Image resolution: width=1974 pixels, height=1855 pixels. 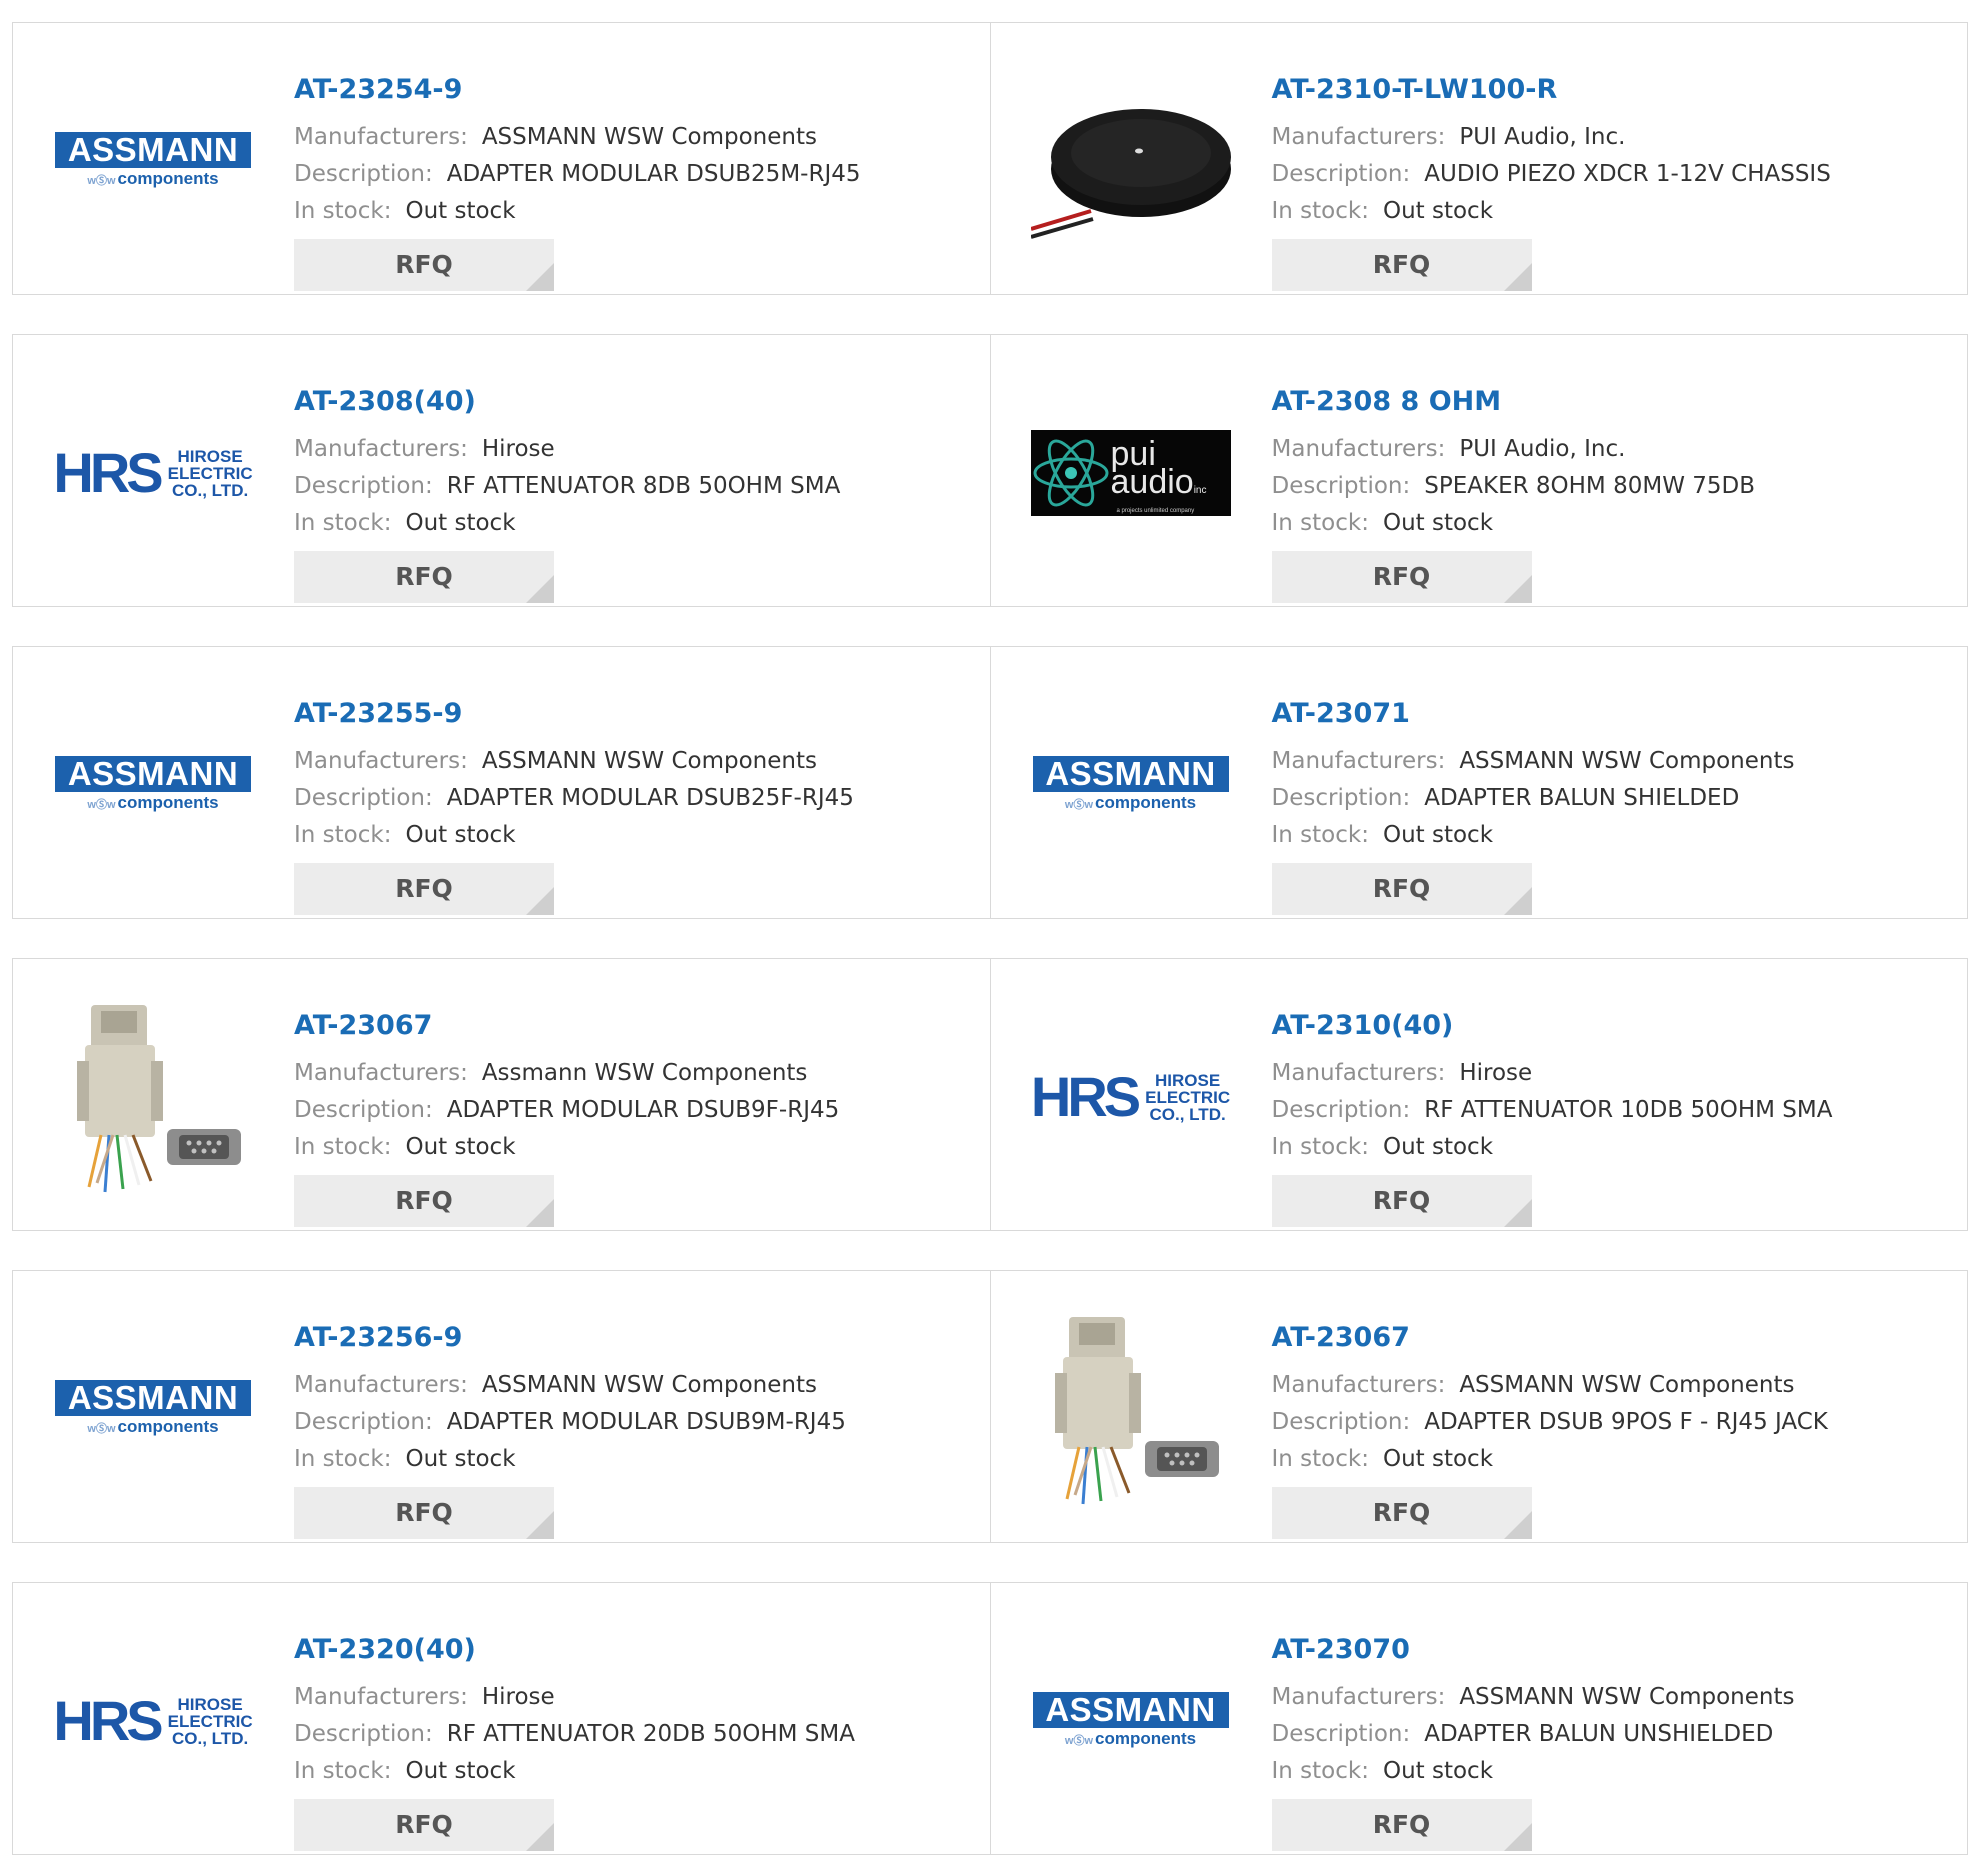 What do you see at coordinates (644, 1073) in the screenshot?
I see `manufacturer-value: Assmann WSW Components` at bounding box center [644, 1073].